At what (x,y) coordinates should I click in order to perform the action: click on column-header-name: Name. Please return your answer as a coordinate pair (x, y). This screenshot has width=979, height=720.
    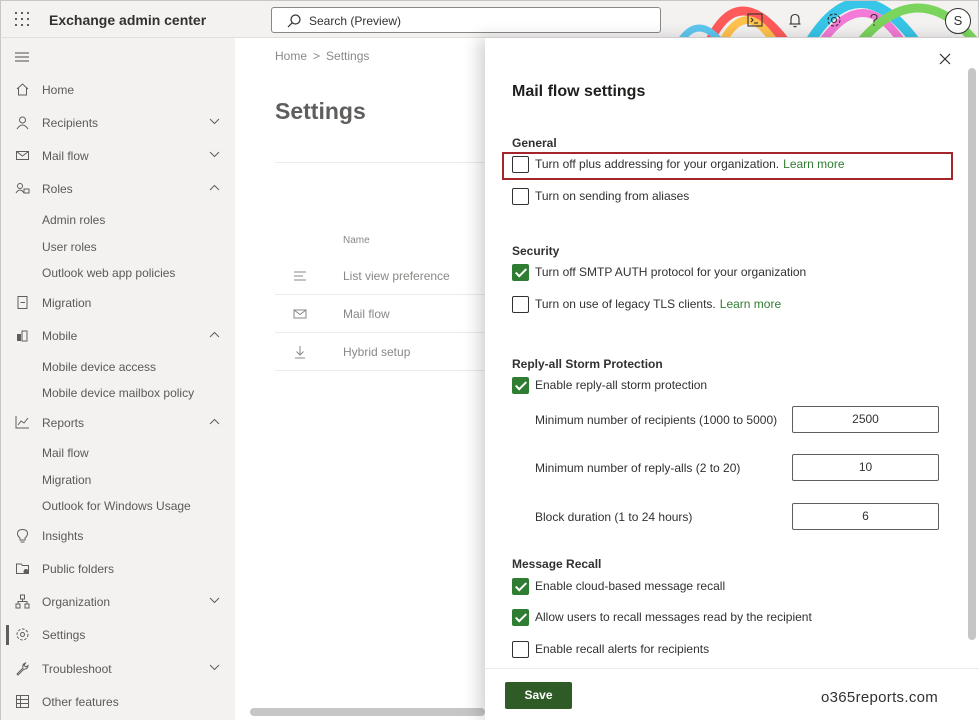
    Looking at the image, I should click on (356, 240).